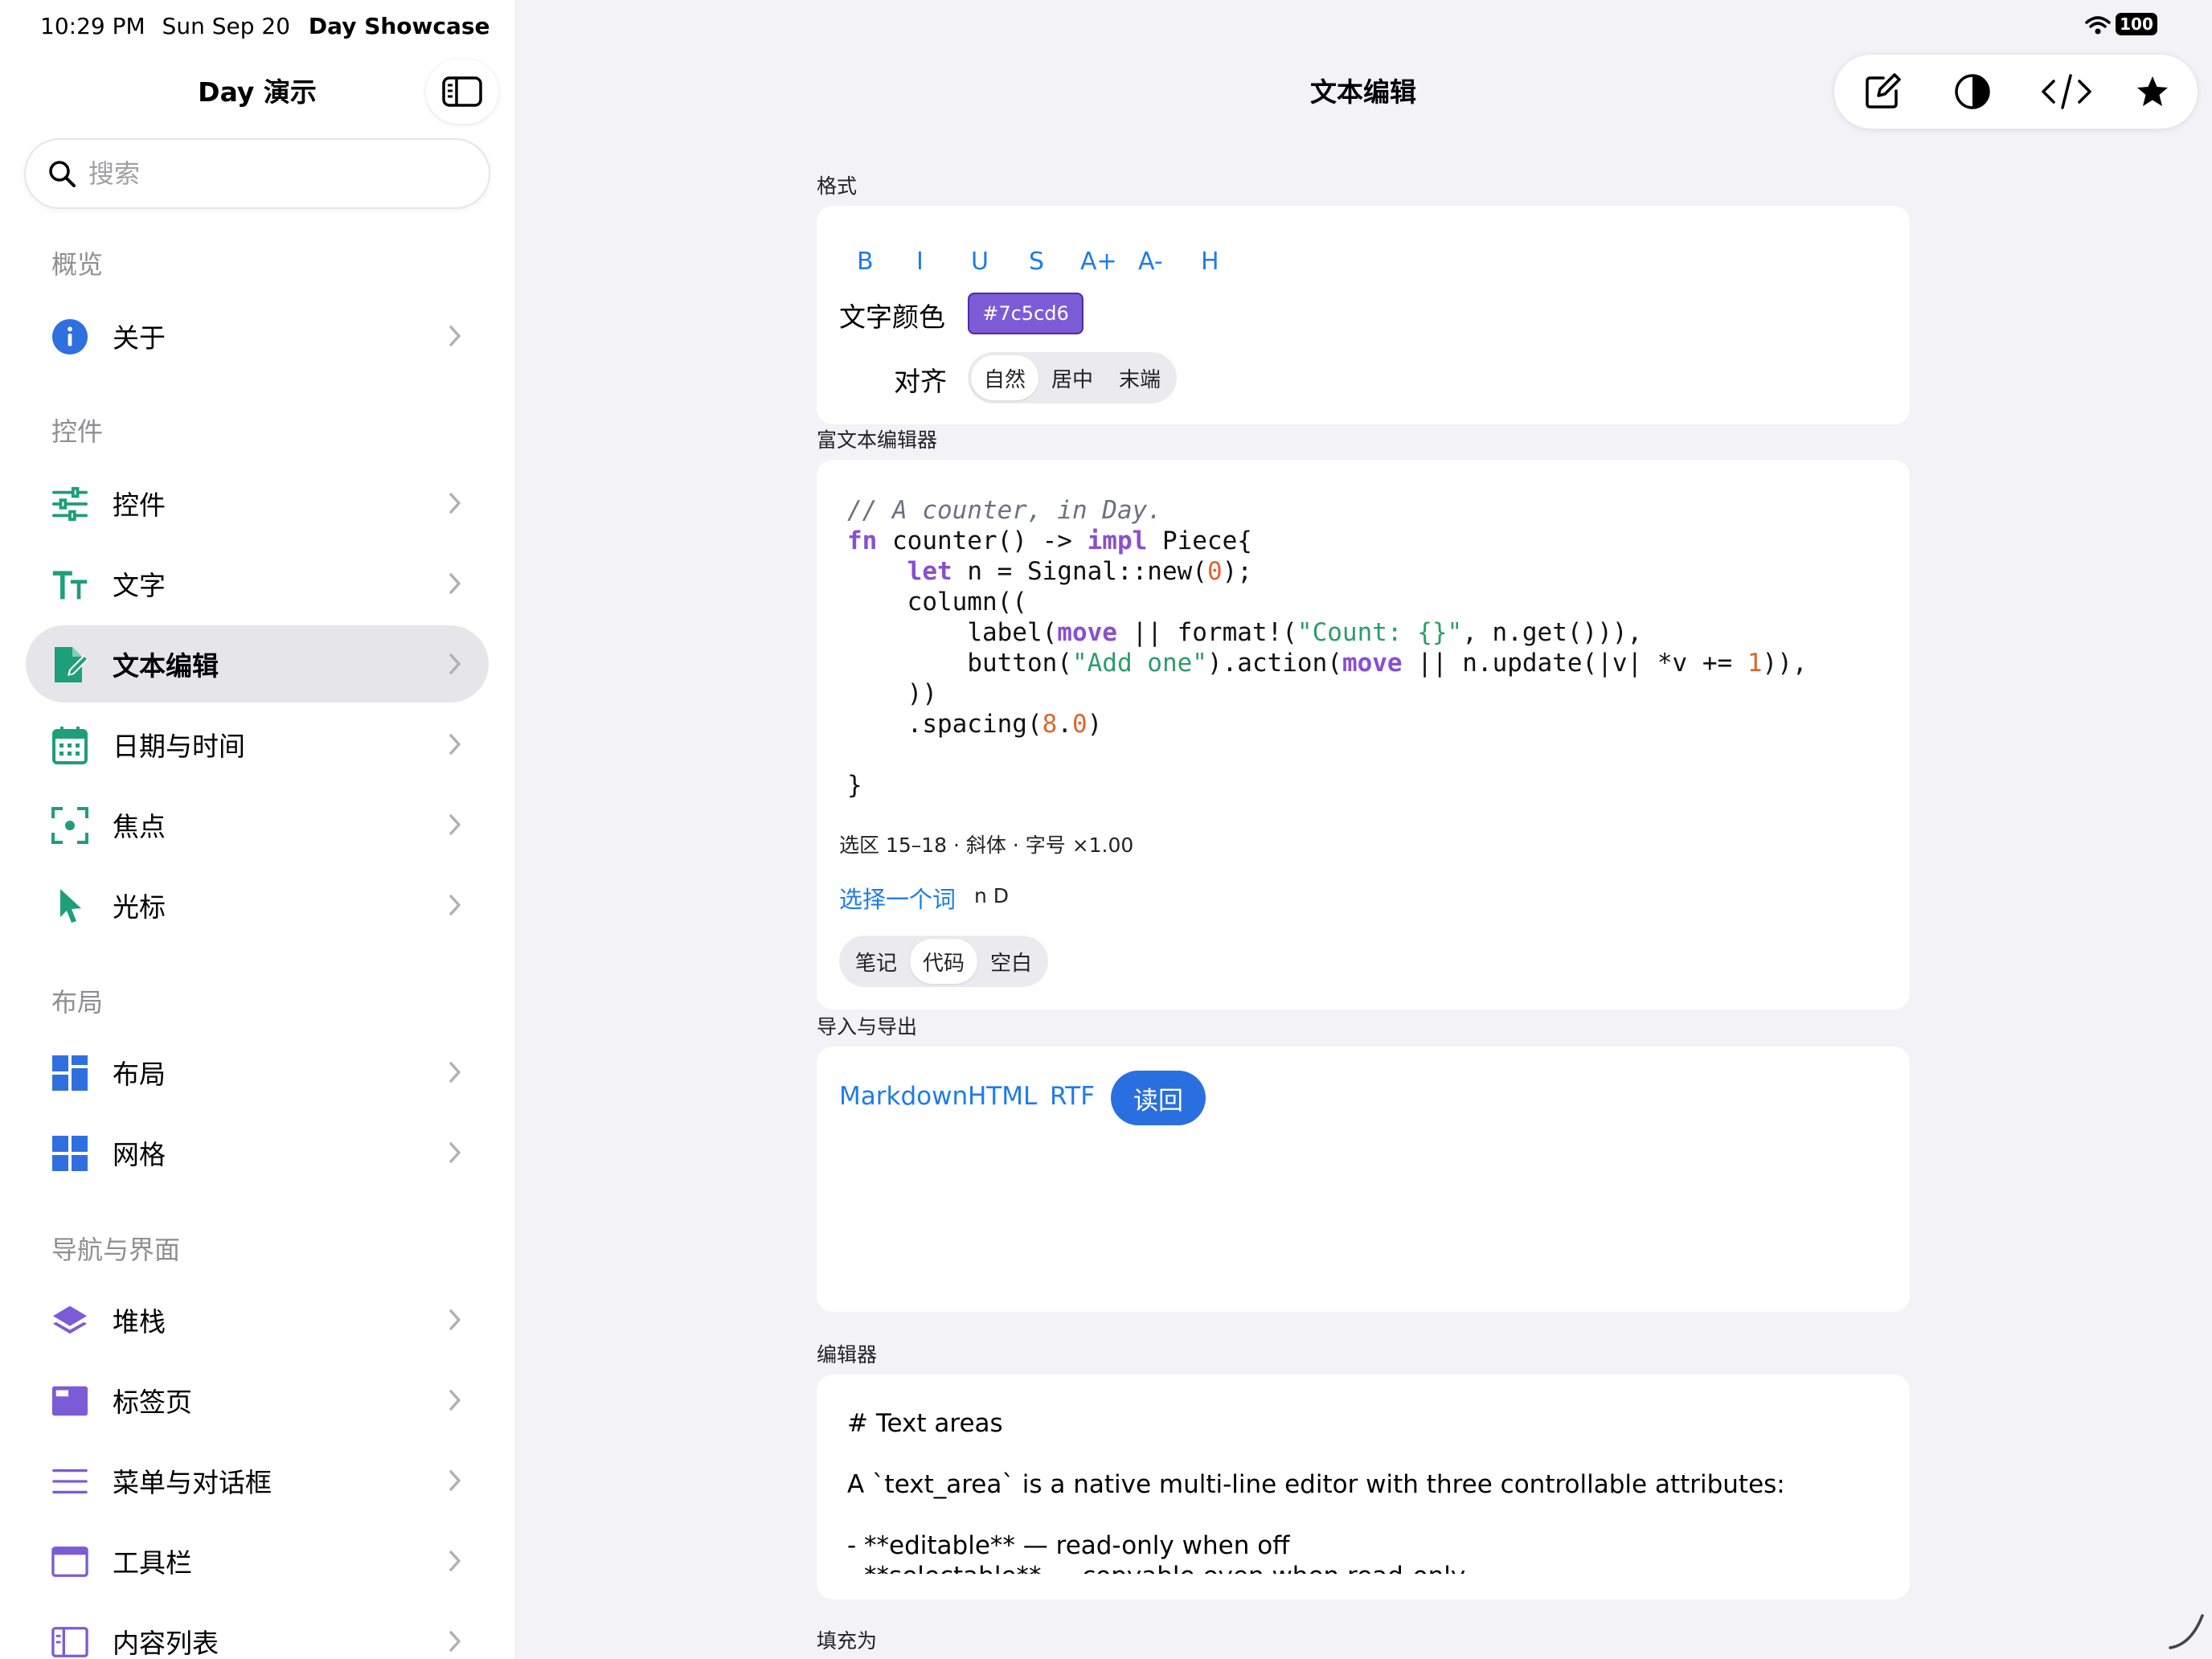  What do you see at coordinates (876, 961) in the screenshot?
I see `mode-notes-segment: 笔记` at bounding box center [876, 961].